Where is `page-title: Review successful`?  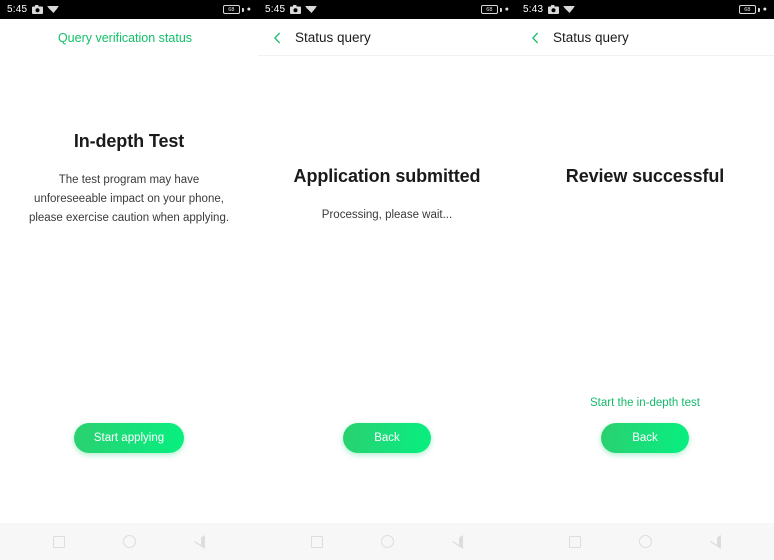 page-title: Review successful is located at coordinates (645, 176).